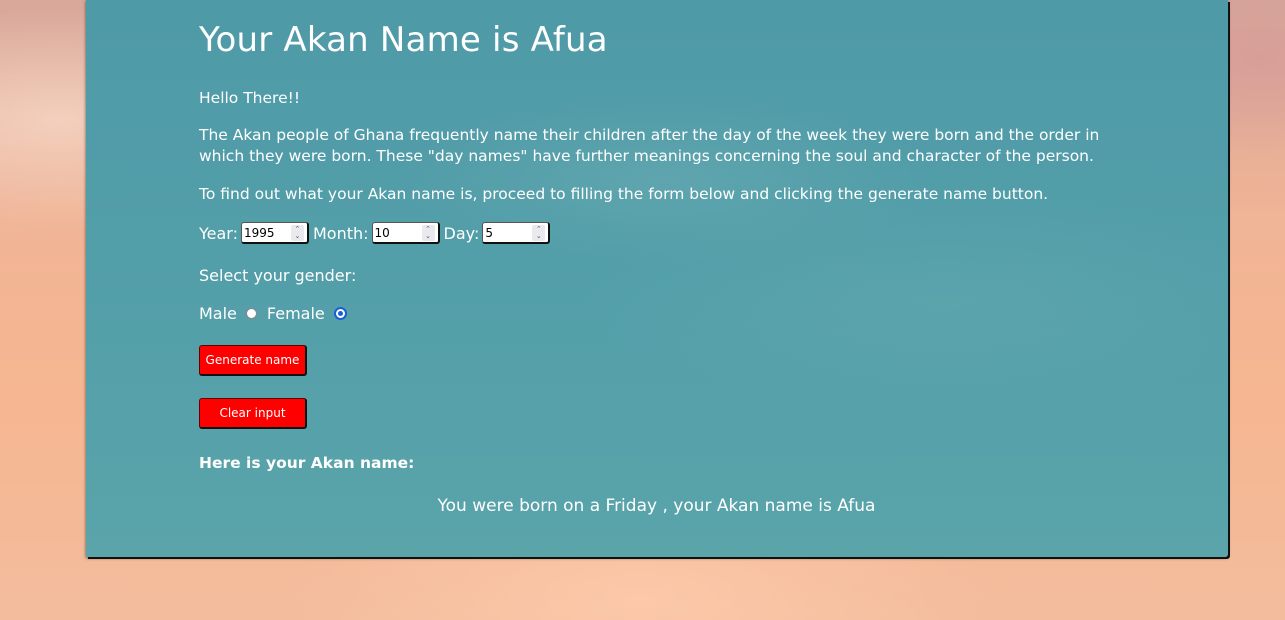  Describe the element at coordinates (250, 98) in the screenshot. I see `greeting-text: Hello There!!` at that location.